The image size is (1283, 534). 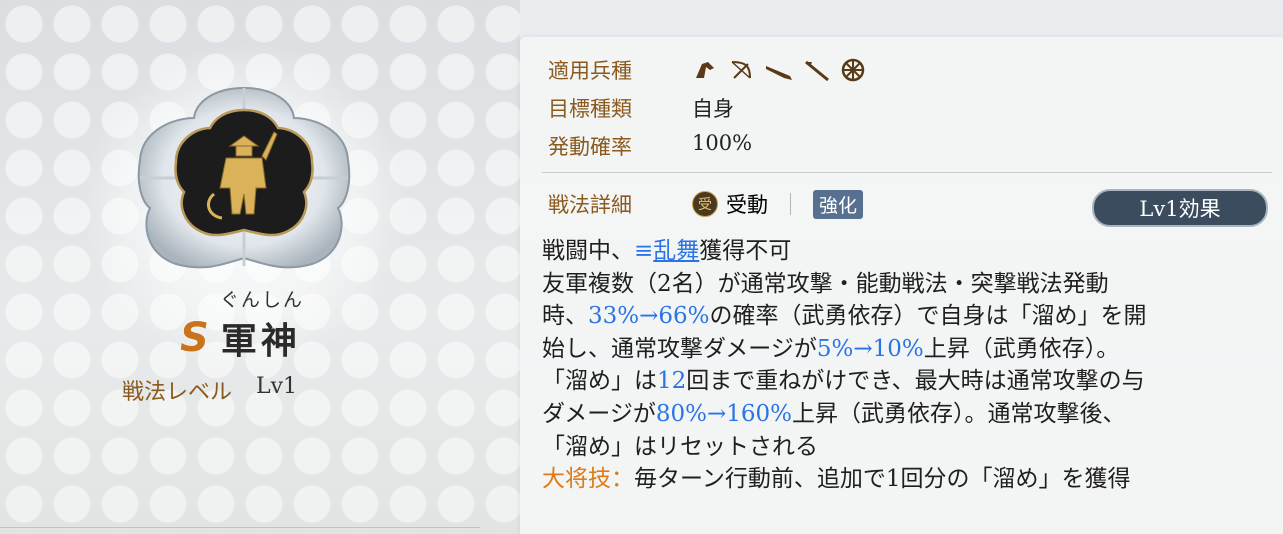 I want to click on unit-type-label: 適用兵種, so click(x=590, y=71).